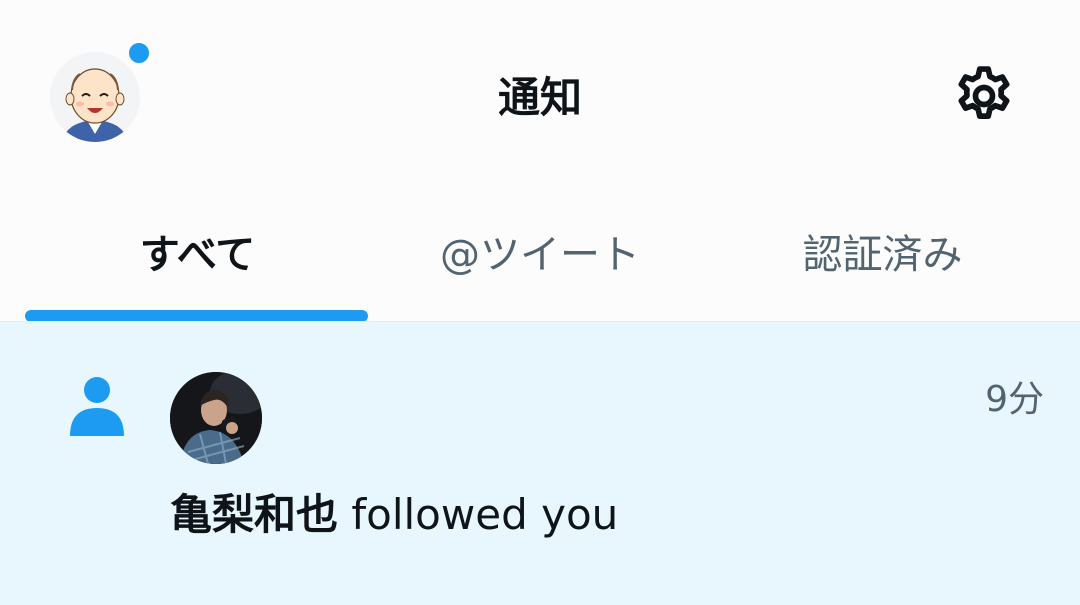 Image resolution: width=1080 pixels, height=605 pixels. I want to click on person-icon, so click(97, 405).